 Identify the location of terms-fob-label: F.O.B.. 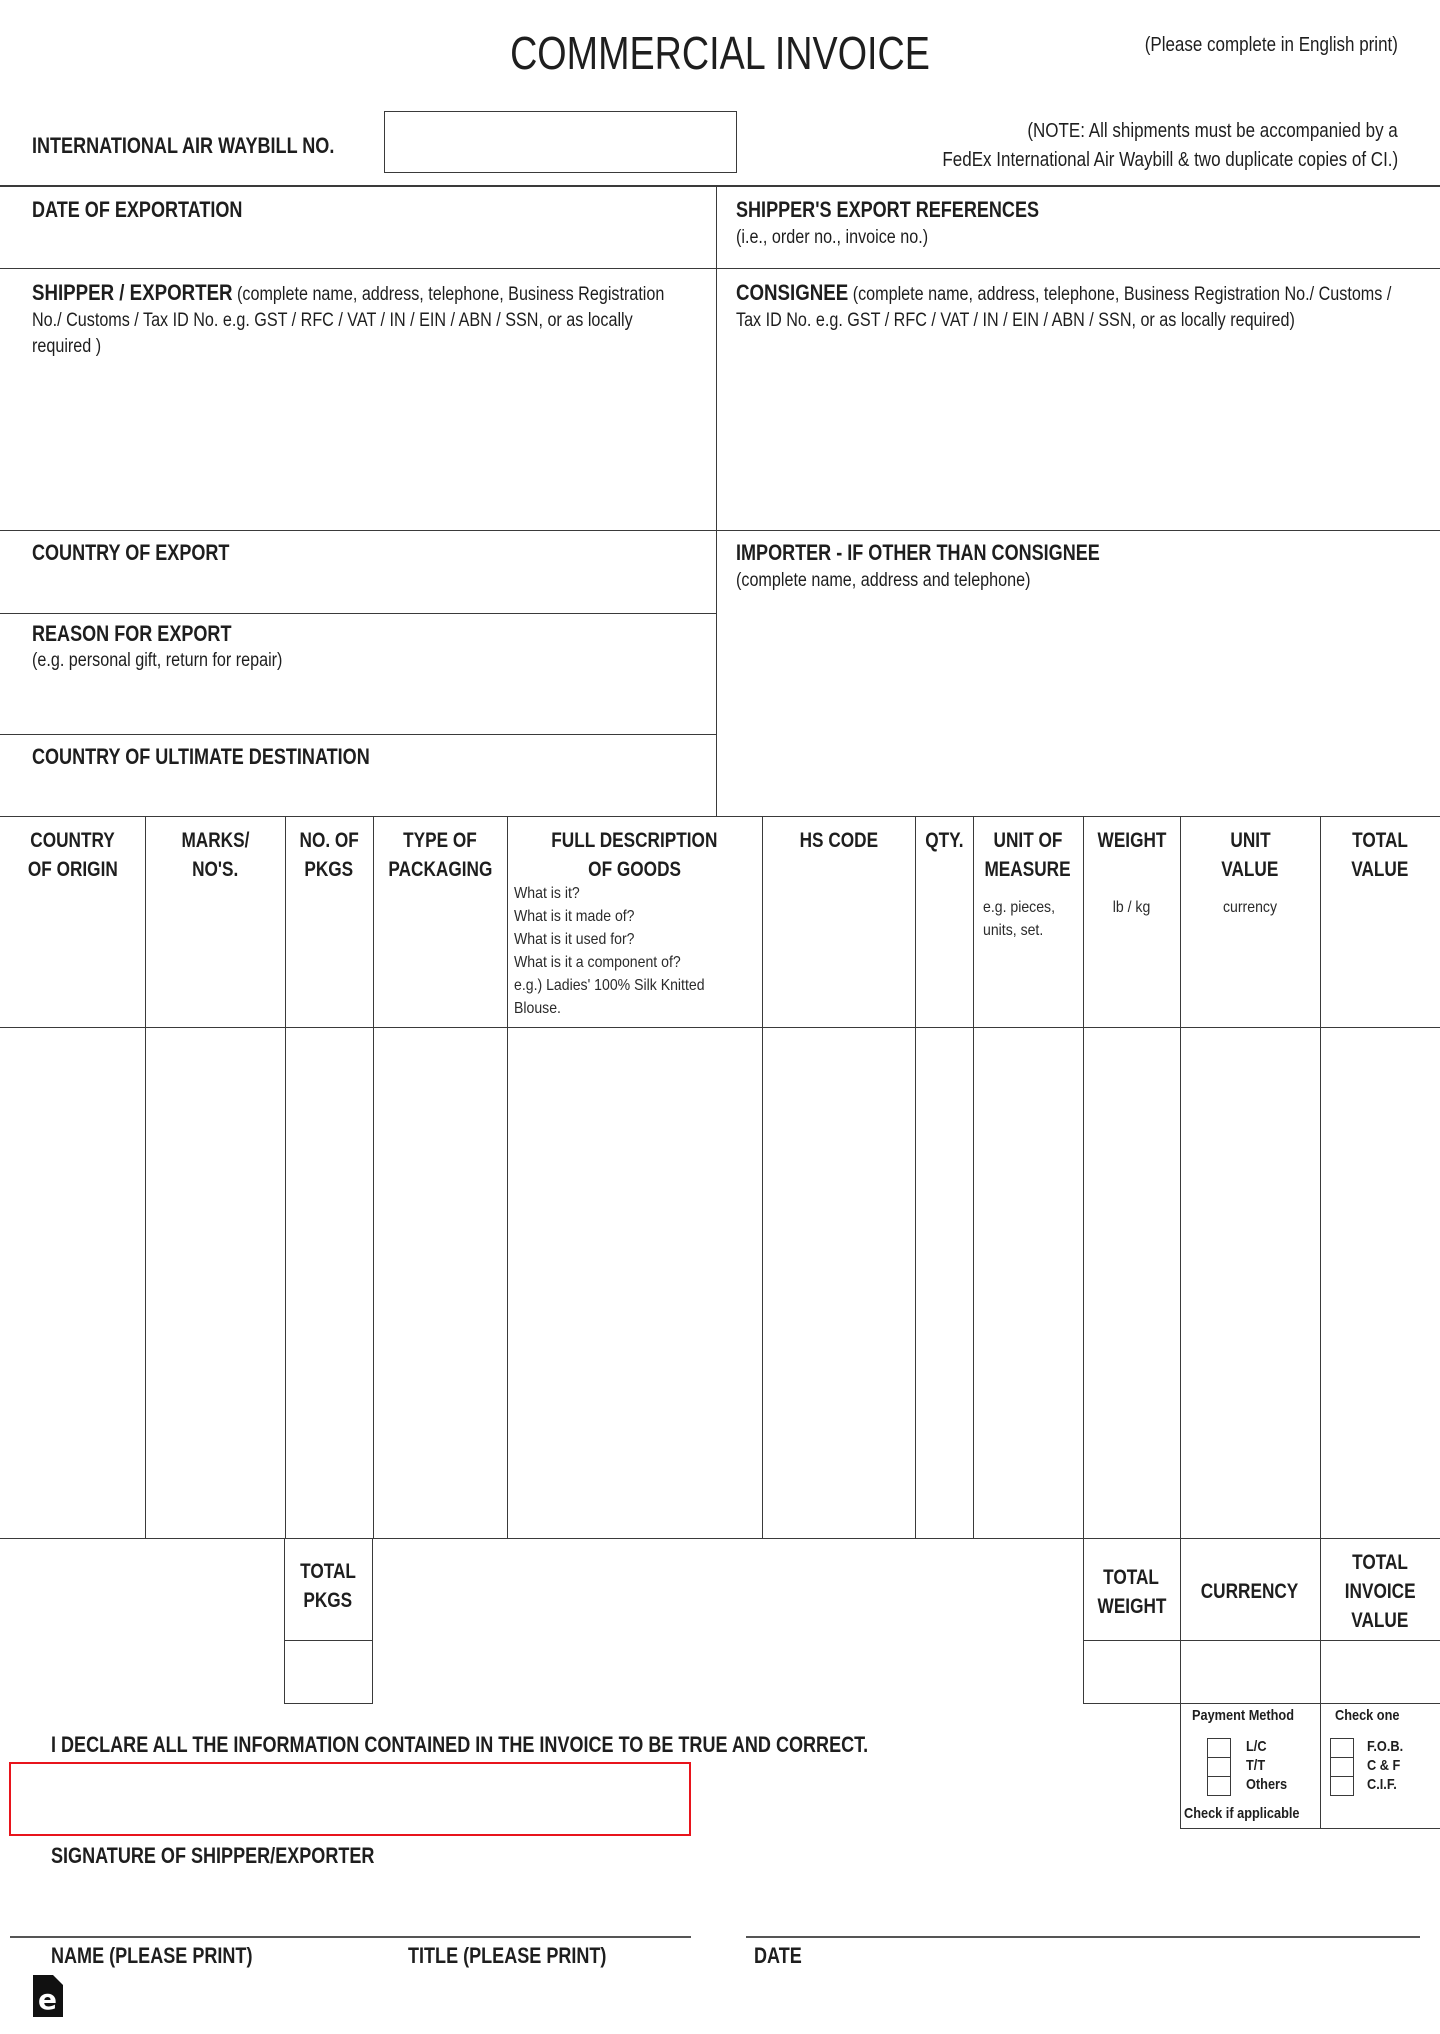
(1385, 1746).